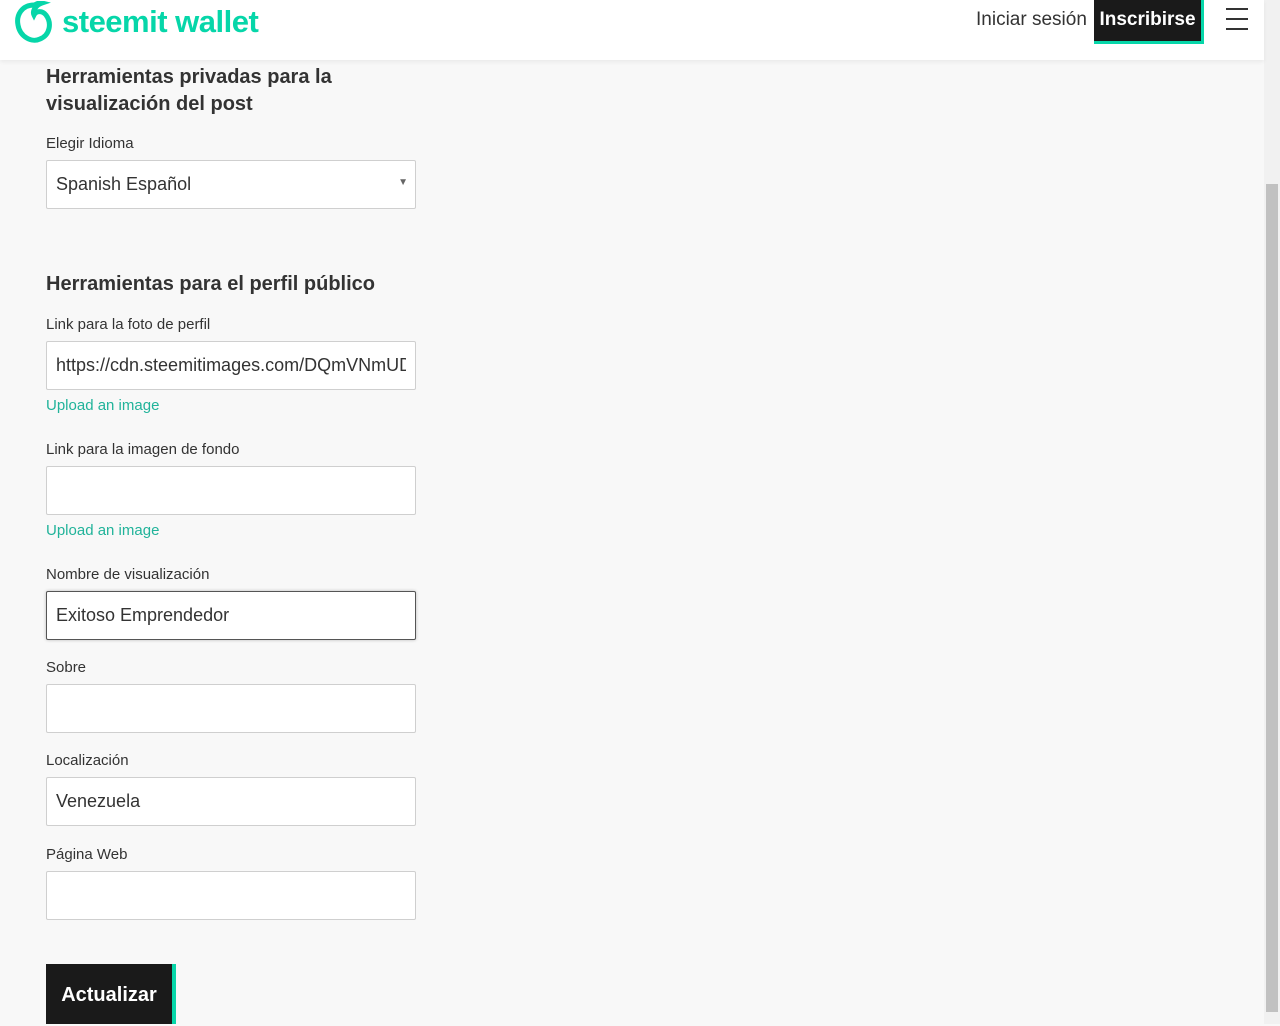 The width and height of the screenshot is (1280, 1026). I want to click on dropdown-arrow-icon: ▼, so click(403, 182).